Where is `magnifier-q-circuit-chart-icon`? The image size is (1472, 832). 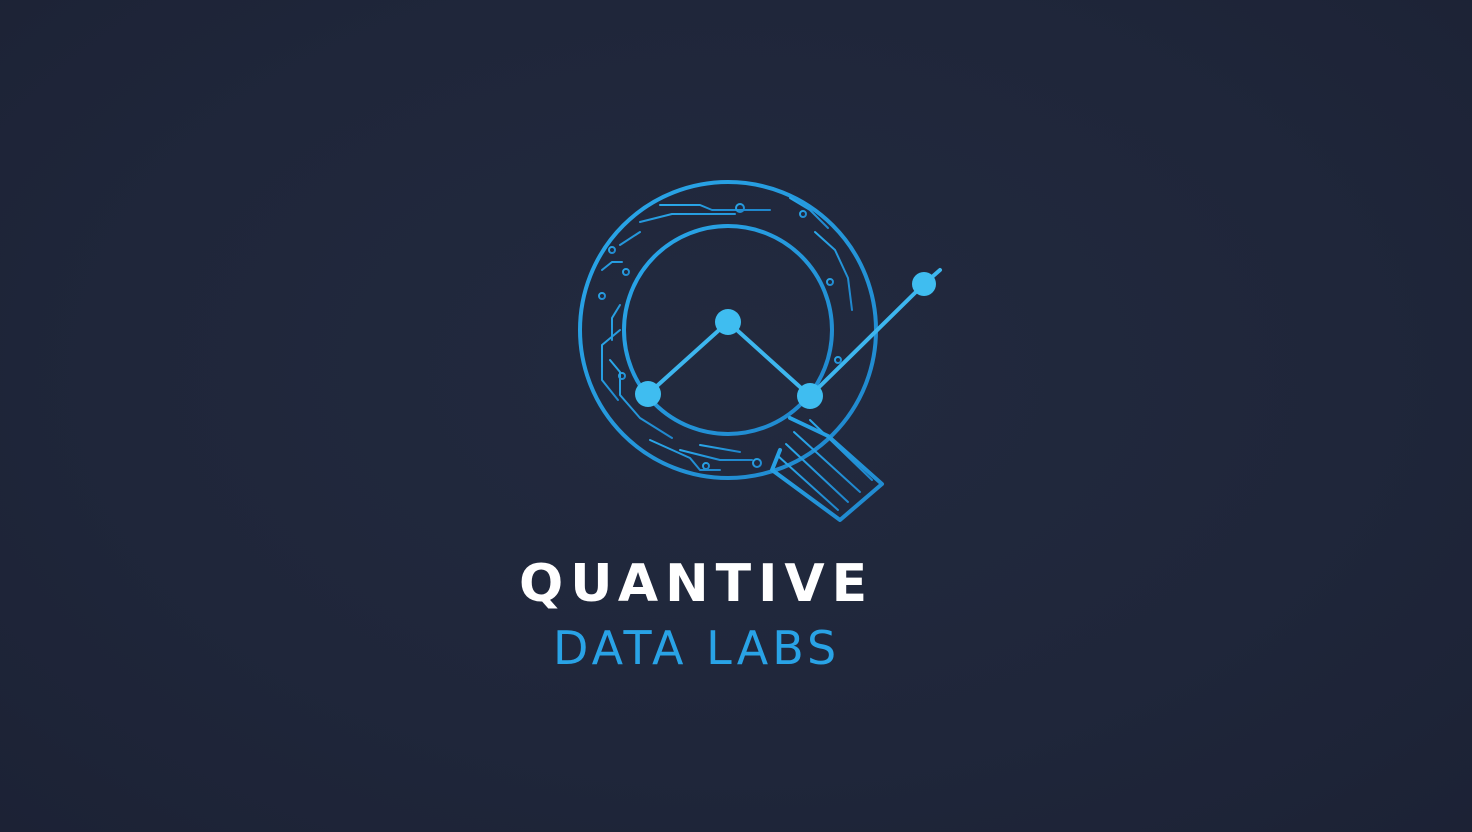 magnifier-q-circuit-chart-icon is located at coordinates (760, 351).